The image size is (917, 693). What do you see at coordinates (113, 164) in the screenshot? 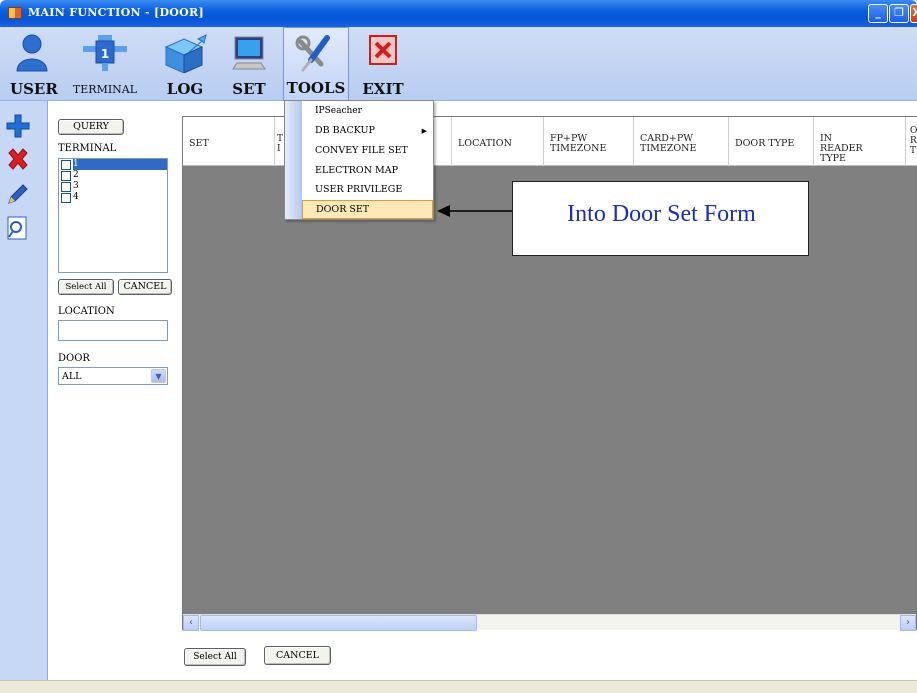
I see `list-item: 1` at bounding box center [113, 164].